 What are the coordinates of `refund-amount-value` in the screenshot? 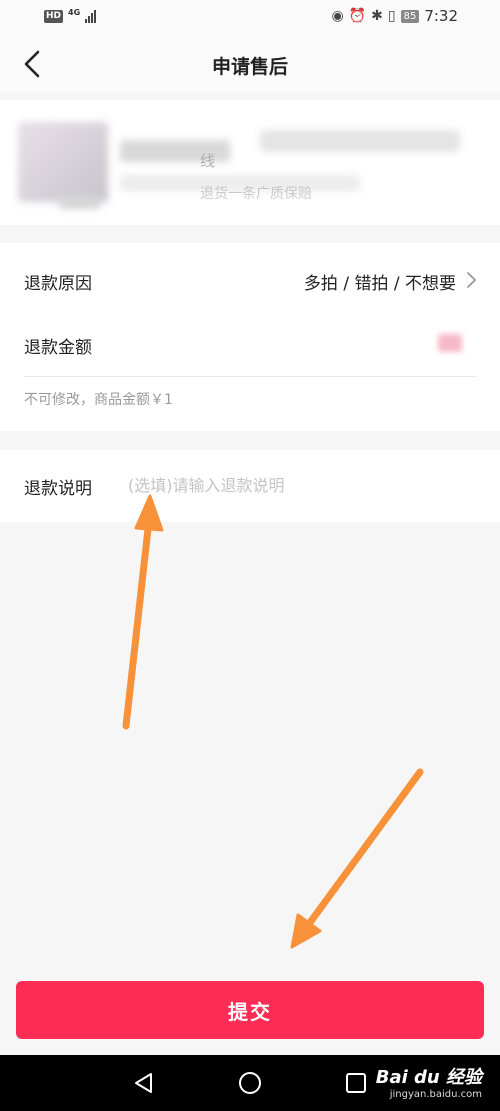 It's located at (450, 343).